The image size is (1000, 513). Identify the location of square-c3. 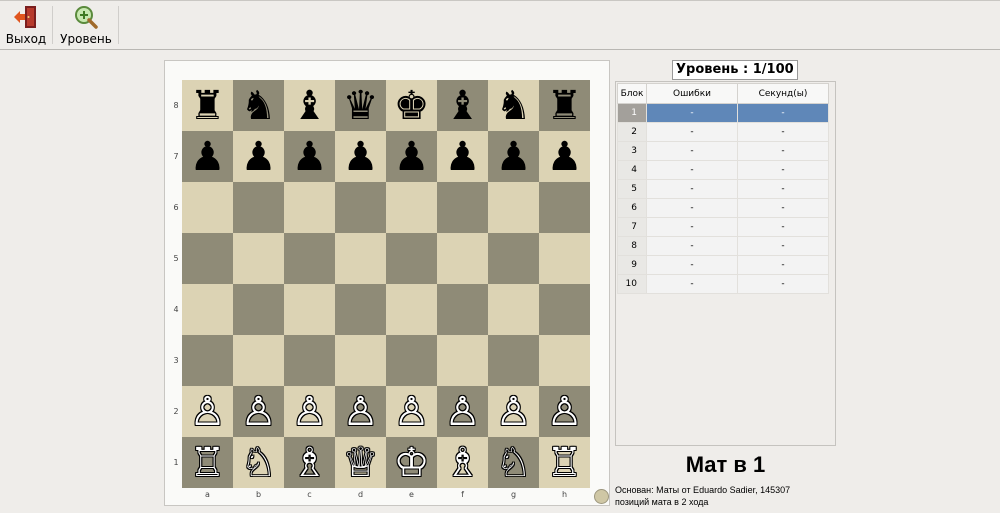
(309, 360).